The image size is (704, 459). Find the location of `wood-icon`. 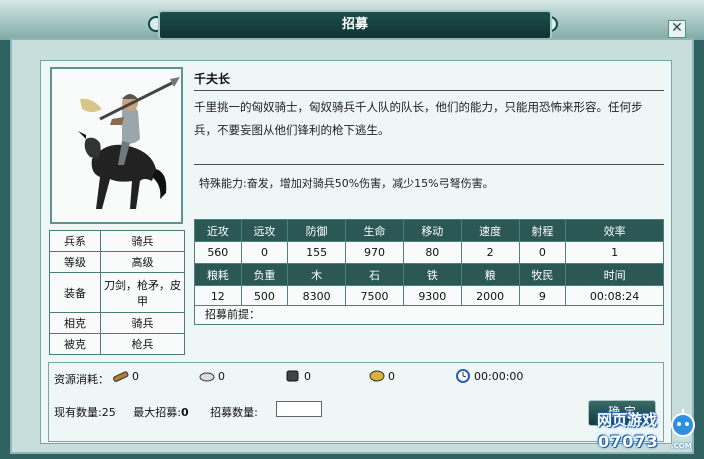

wood-icon is located at coordinates (120, 376).